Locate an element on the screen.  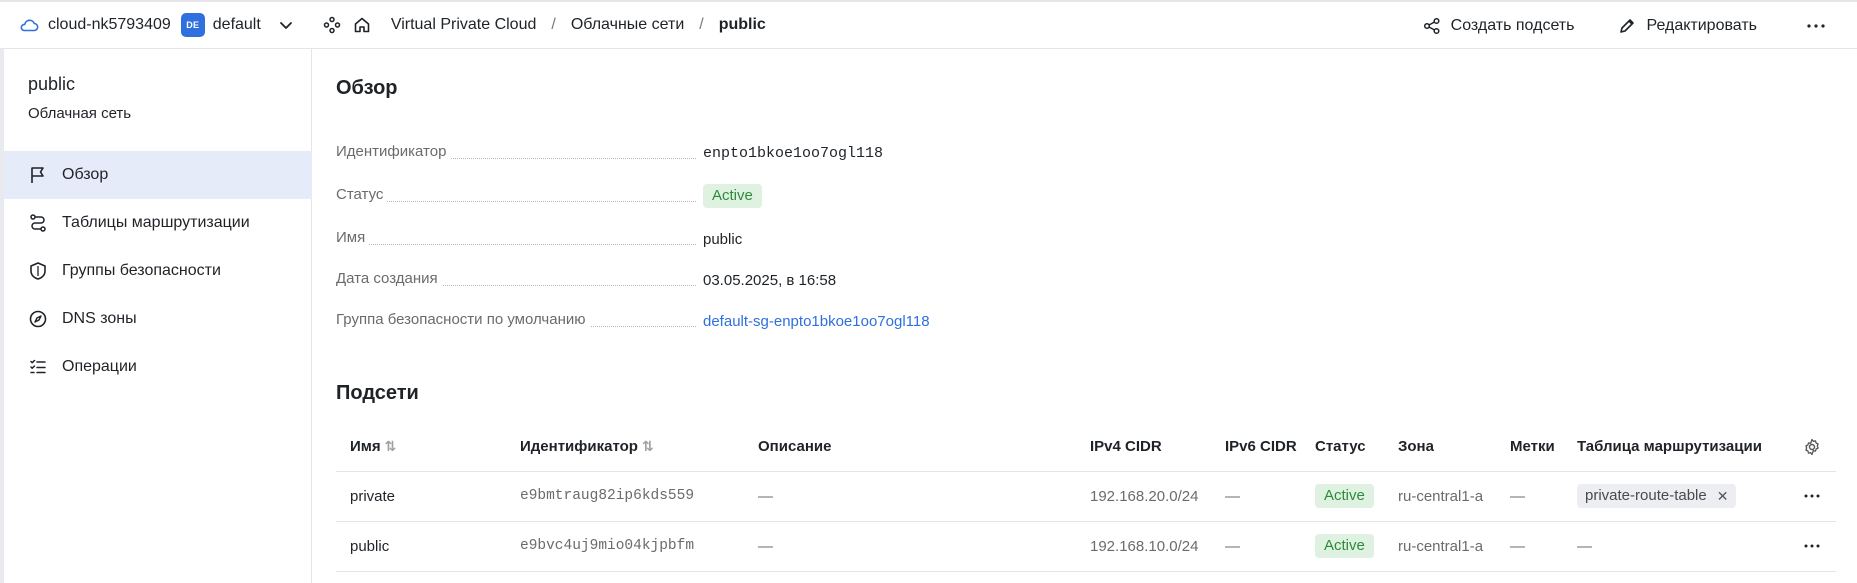
chevron-down-icon is located at coordinates (286, 25).